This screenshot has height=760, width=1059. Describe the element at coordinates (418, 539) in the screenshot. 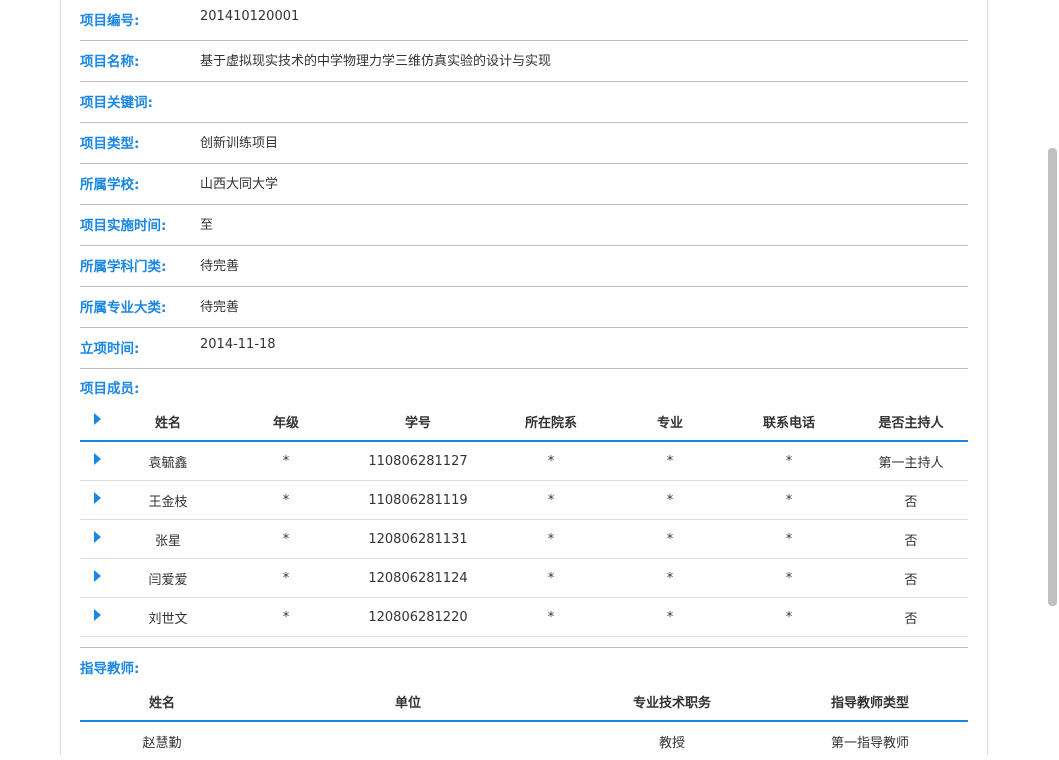

I see `table-cell: 120806281131` at that location.